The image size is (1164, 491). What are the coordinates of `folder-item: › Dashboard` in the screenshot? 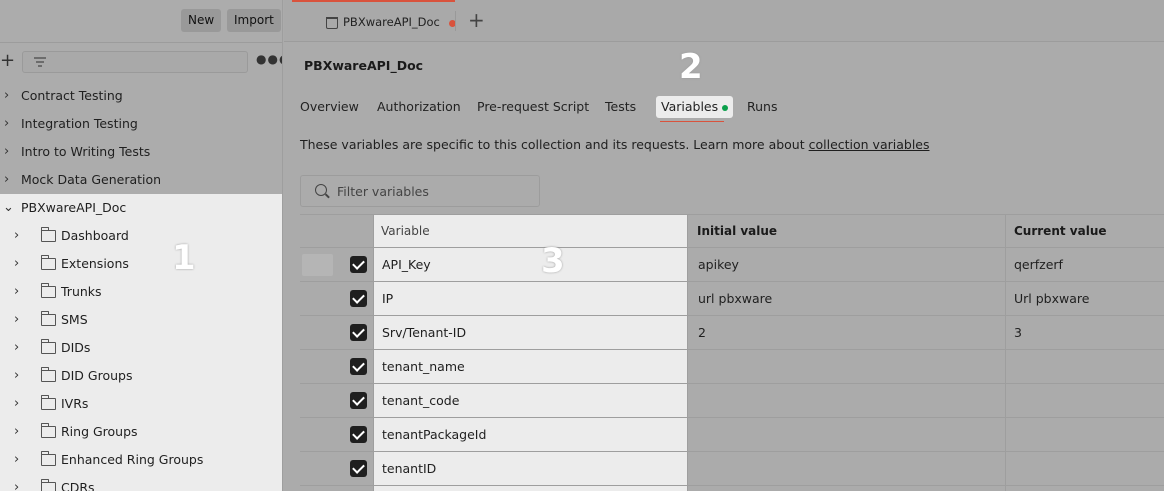 It's located at (141, 236).